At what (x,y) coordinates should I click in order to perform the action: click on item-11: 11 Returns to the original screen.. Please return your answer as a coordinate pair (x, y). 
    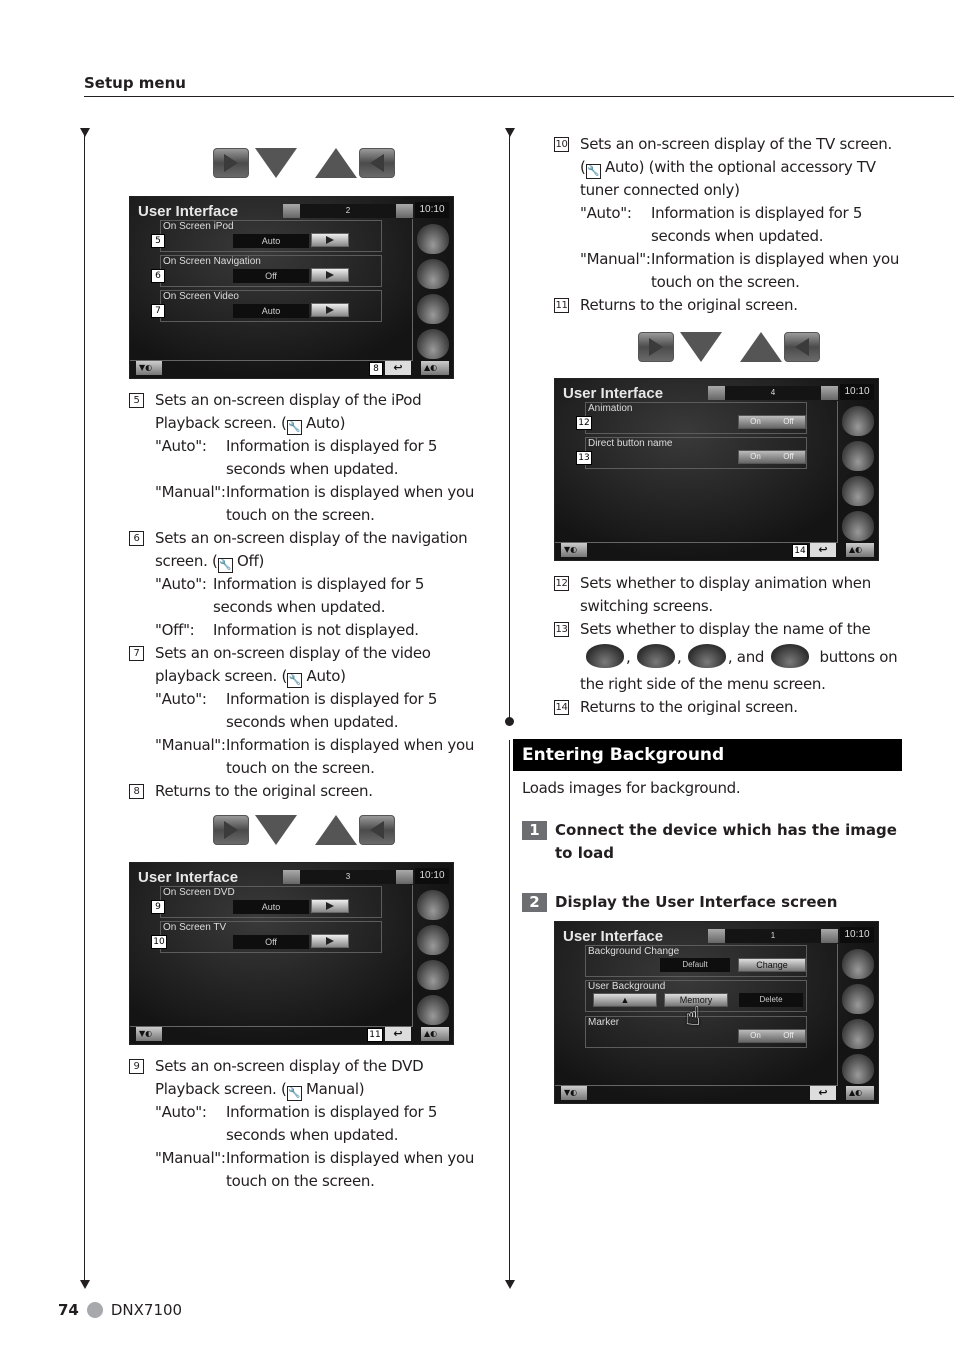
    Looking at the image, I should click on (734, 305).